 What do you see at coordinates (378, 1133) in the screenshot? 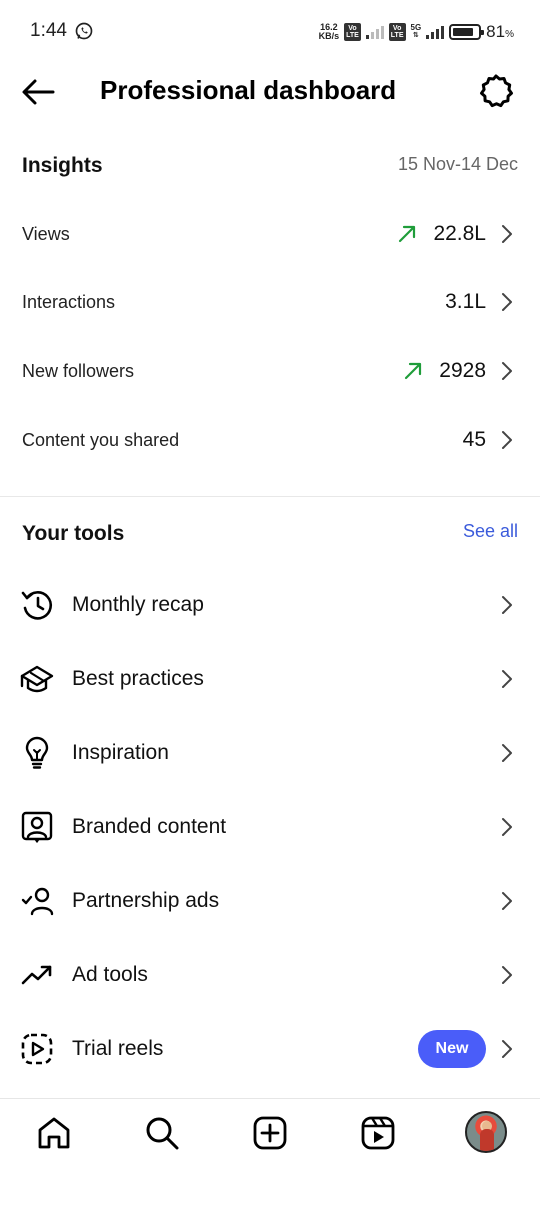
I see `reels-icon` at bounding box center [378, 1133].